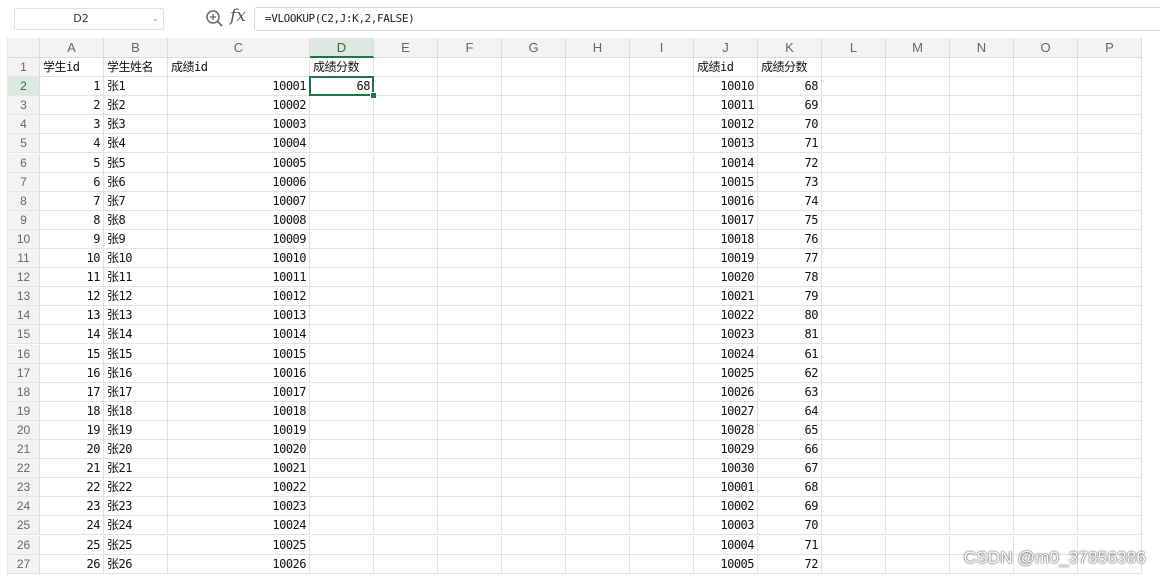 This screenshot has width=1160, height=576. I want to click on cell-o25, so click(1046, 526).